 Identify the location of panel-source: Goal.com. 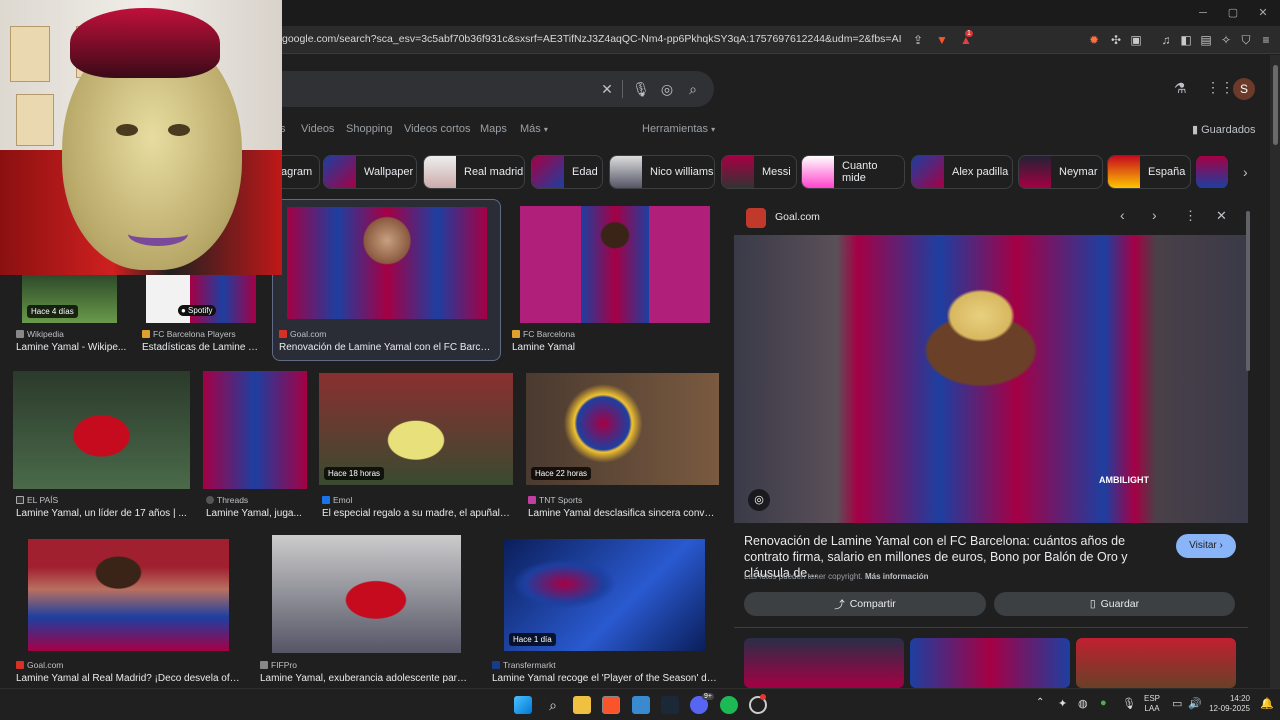
(797, 217).